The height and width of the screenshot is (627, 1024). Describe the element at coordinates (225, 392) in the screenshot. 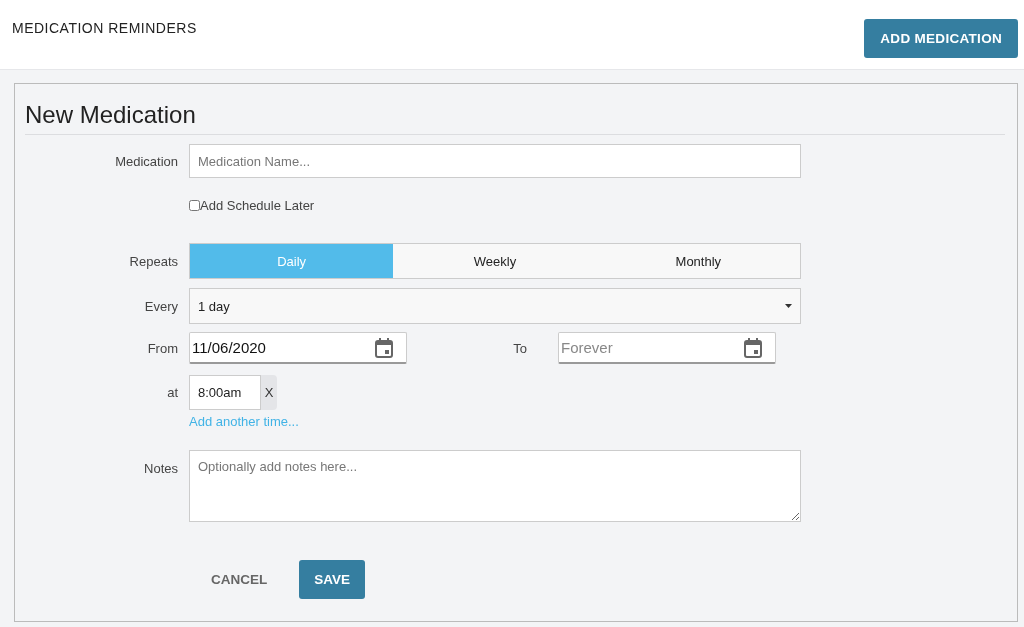

I see `time-input: 8:00am` at that location.